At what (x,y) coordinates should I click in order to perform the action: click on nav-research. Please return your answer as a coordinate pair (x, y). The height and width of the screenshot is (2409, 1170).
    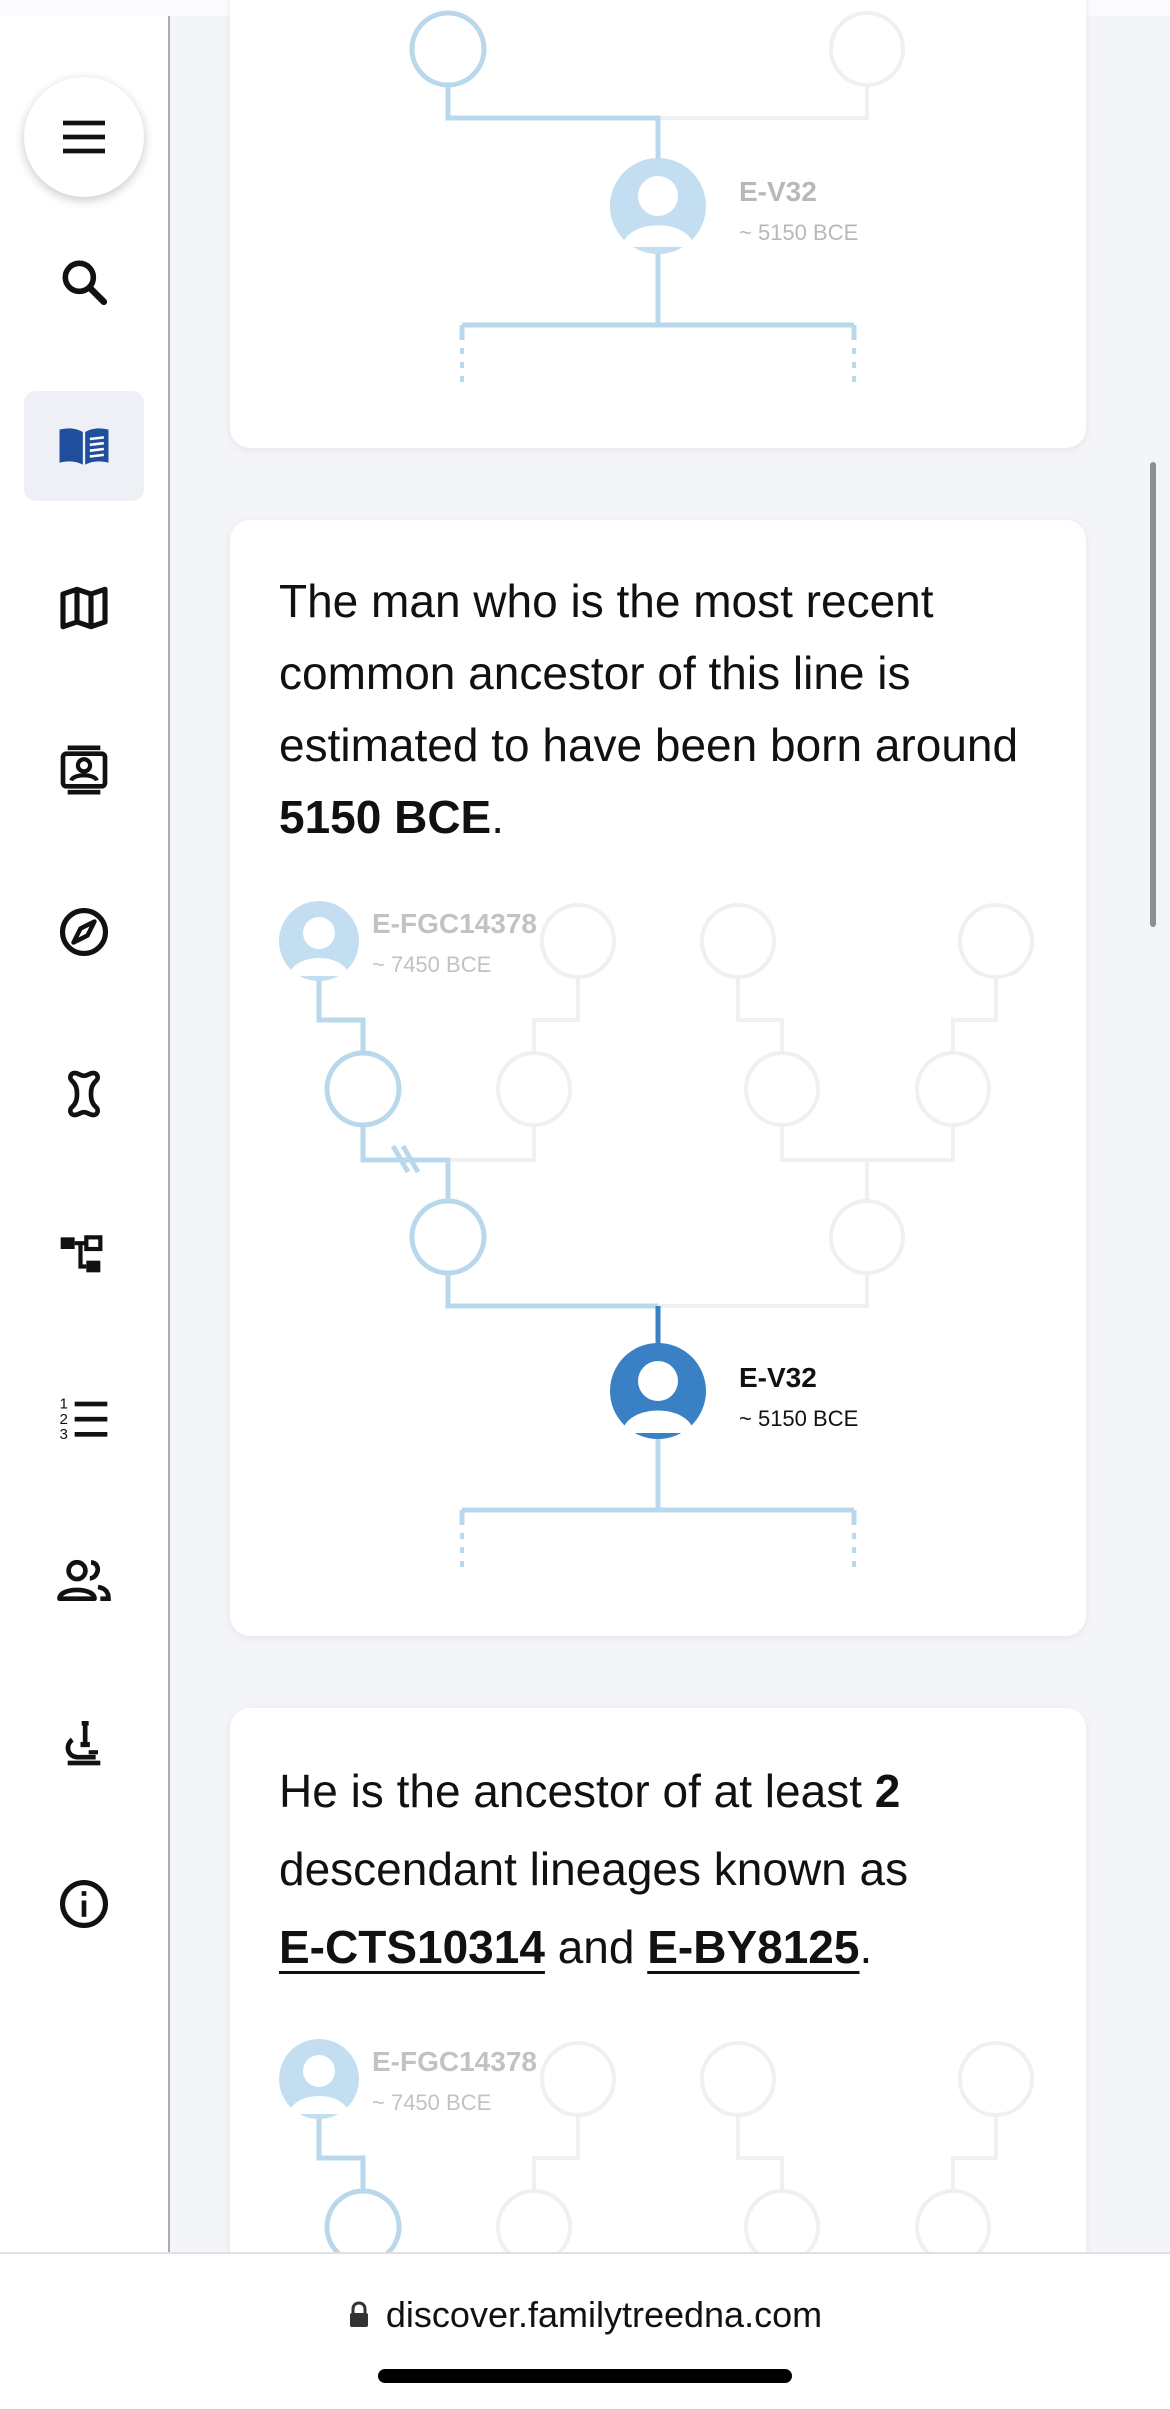
    Looking at the image, I should click on (84, 1742).